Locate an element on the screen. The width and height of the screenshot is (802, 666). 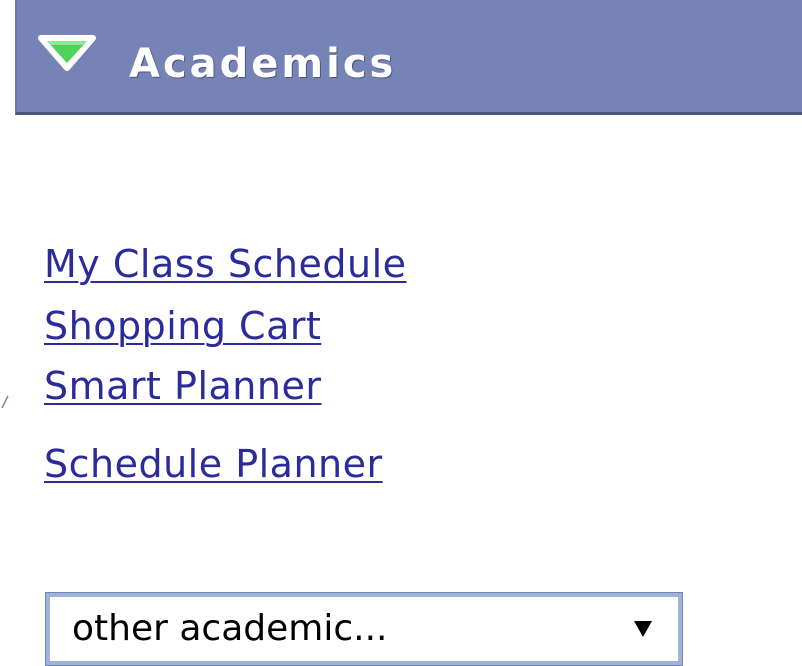
caret-down-icon is located at coordinates (643, 629).